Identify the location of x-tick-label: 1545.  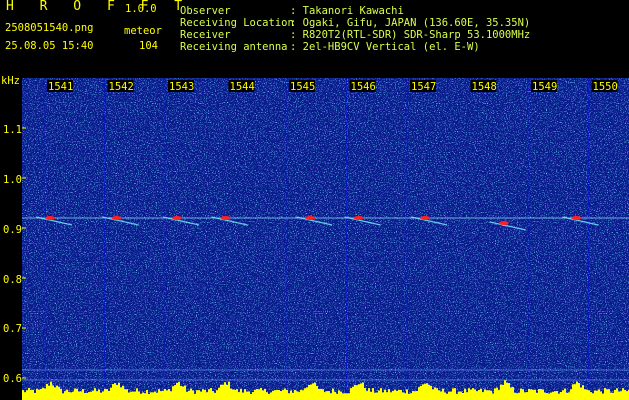
(302, 87).